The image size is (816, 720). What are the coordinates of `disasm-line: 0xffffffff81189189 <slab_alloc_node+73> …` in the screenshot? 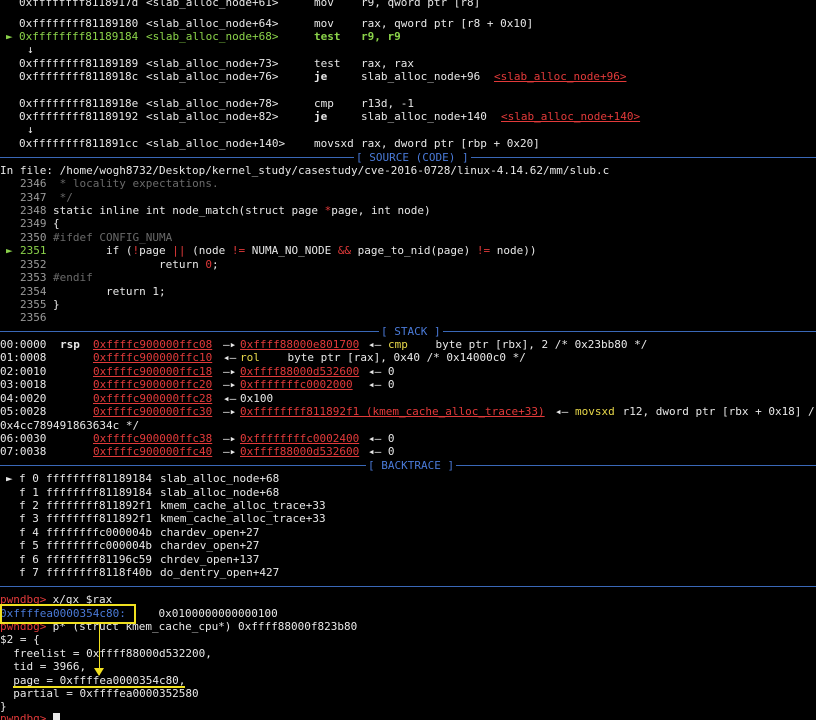 It's located at (216, 63).